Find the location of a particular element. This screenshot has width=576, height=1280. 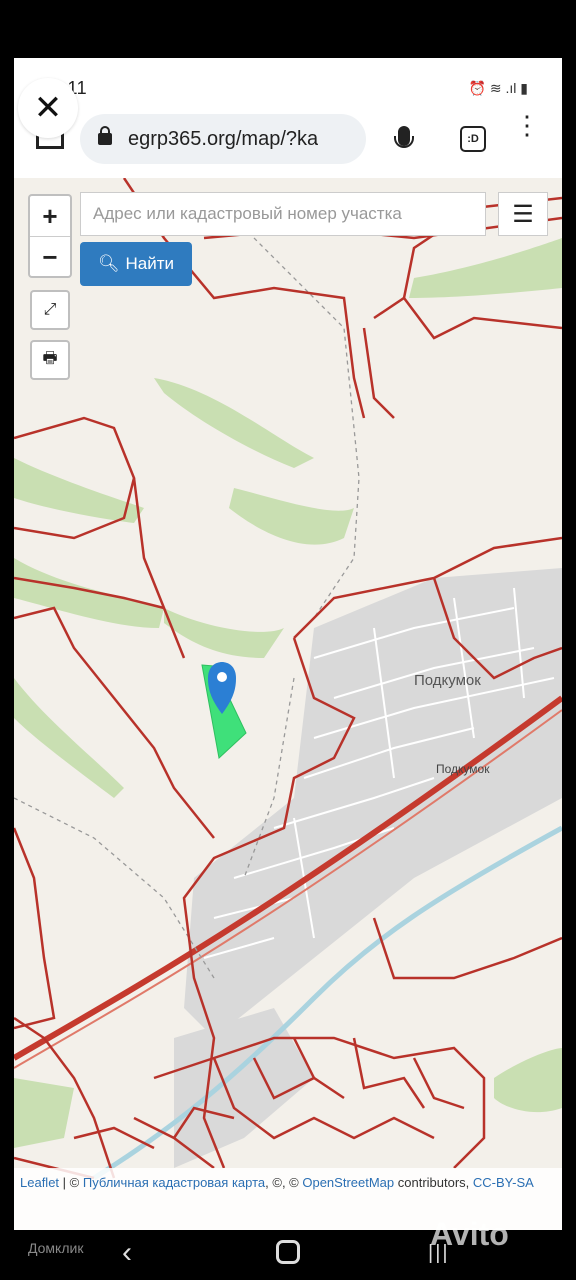

address-bar: egrp365.org/map/?ka is located at coordinates (223, 139).